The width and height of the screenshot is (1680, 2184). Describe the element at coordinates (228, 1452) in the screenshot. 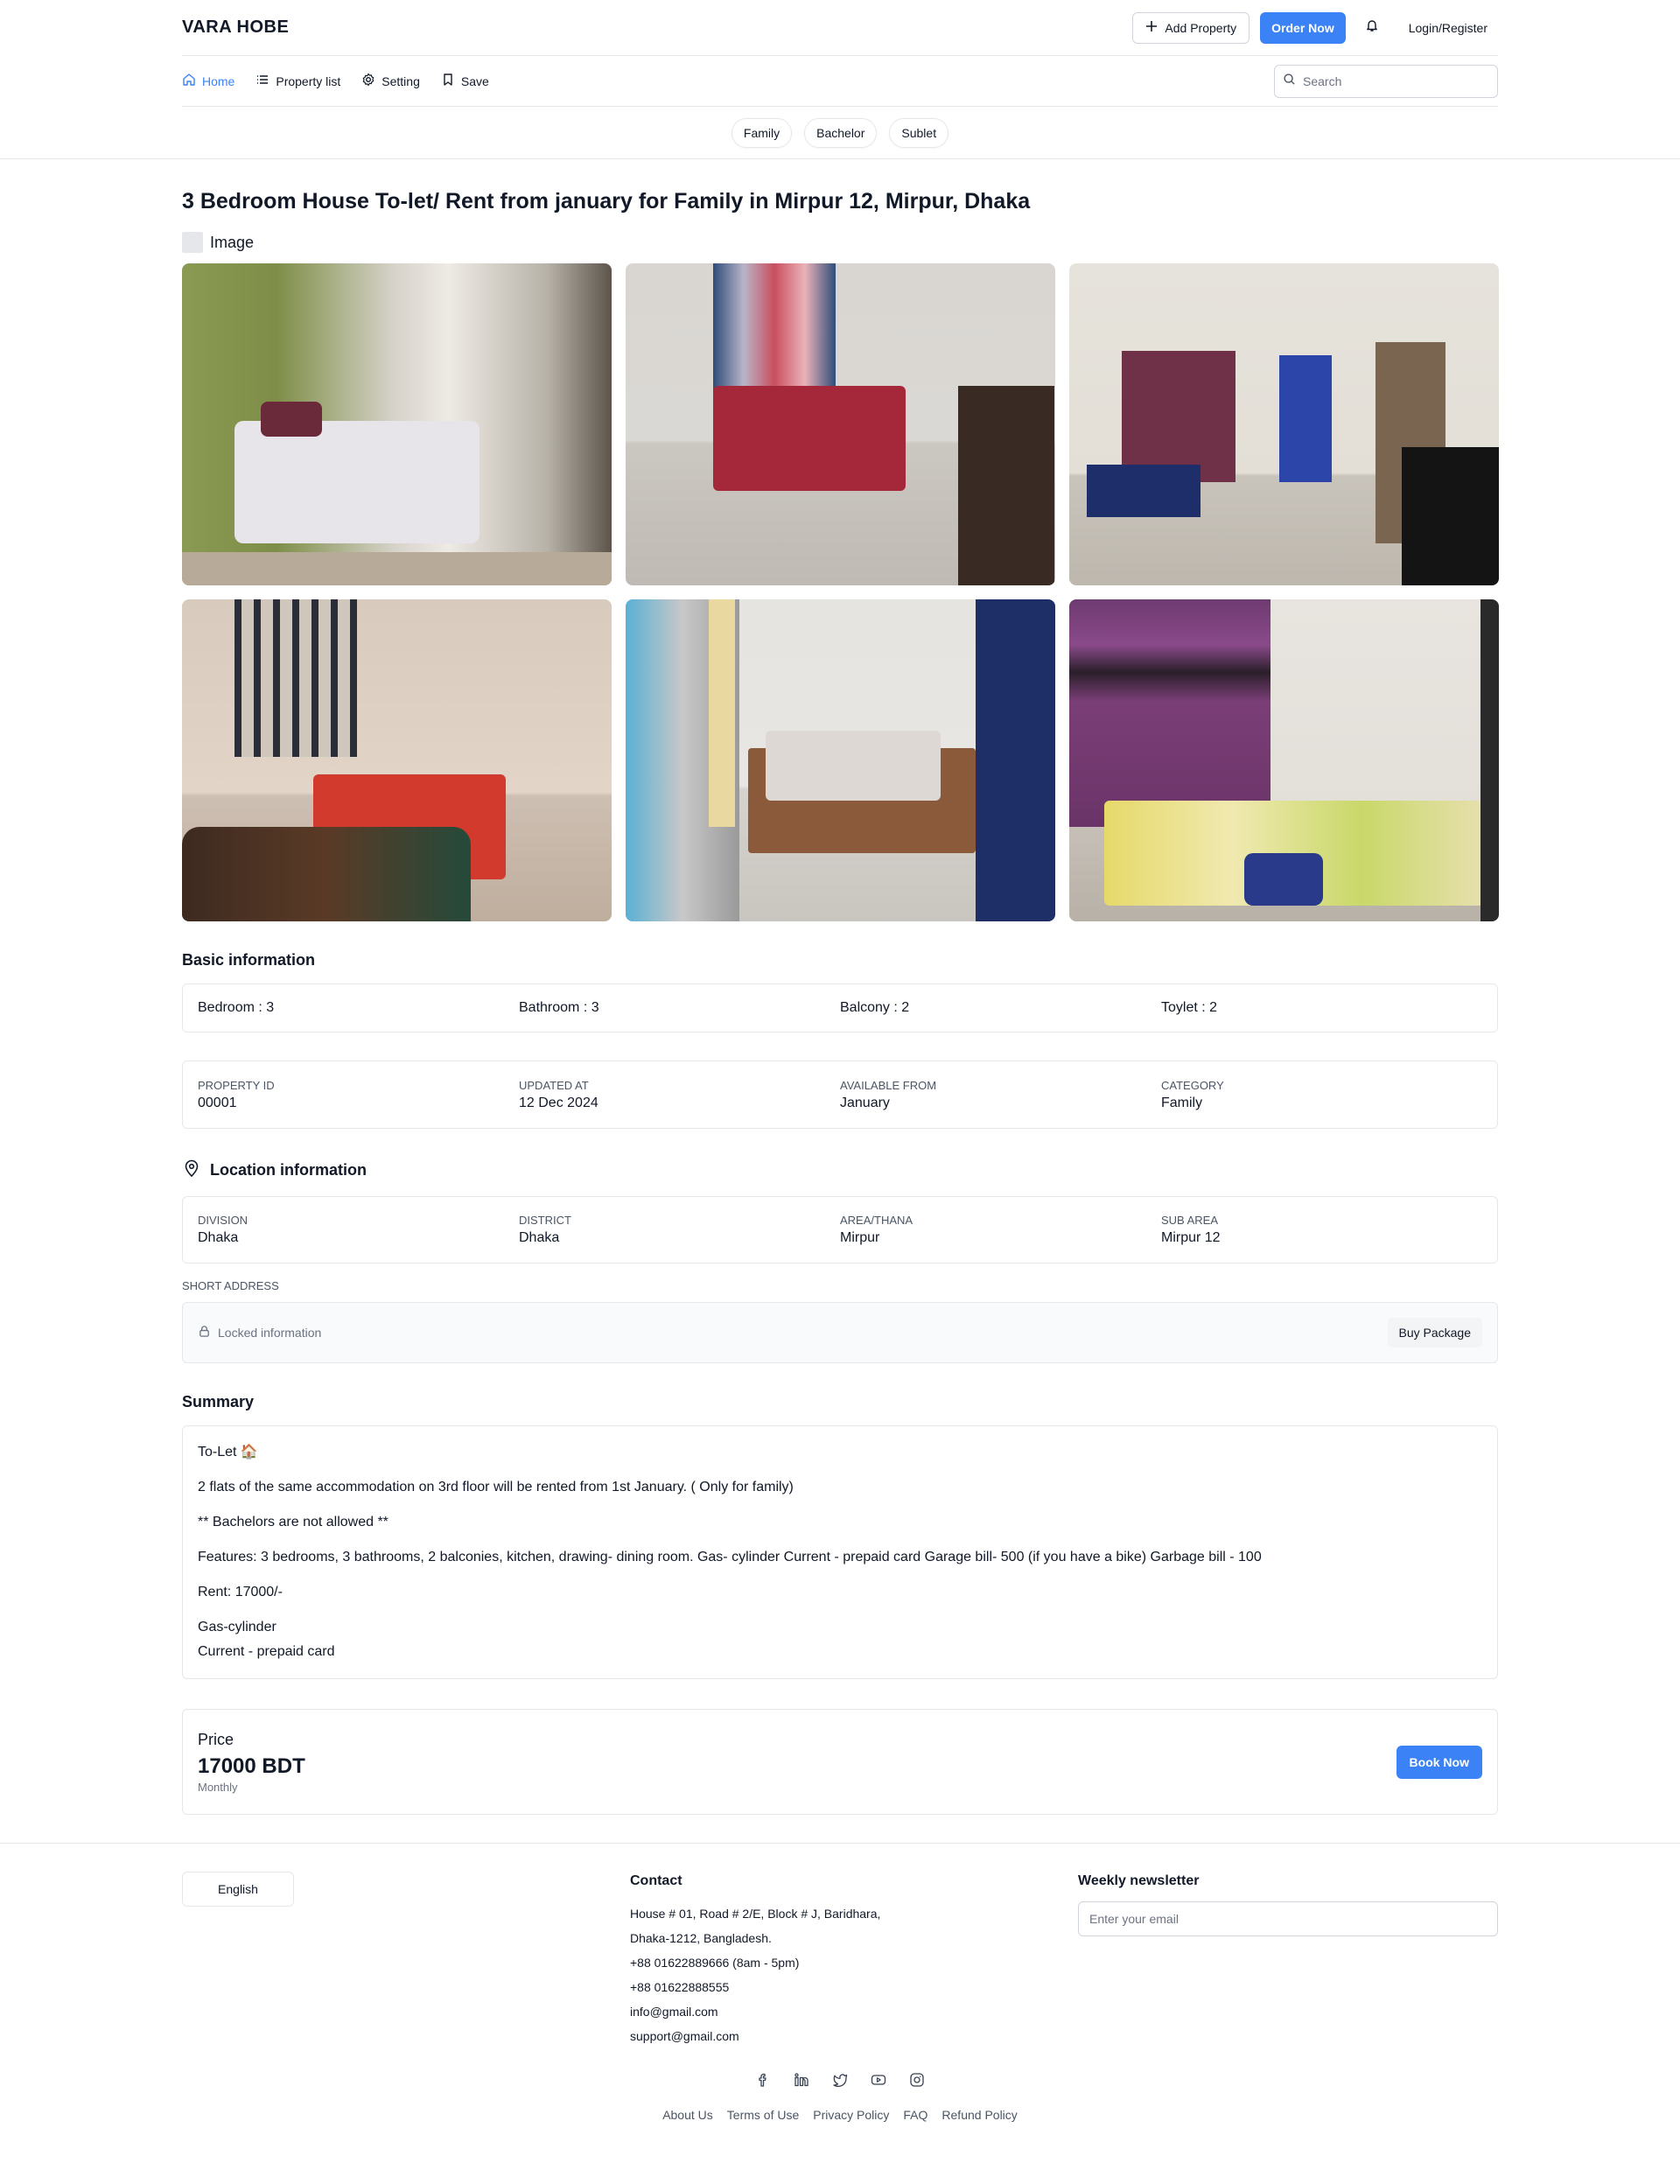

I see `summary-line: To-Let 🏠` at that location.